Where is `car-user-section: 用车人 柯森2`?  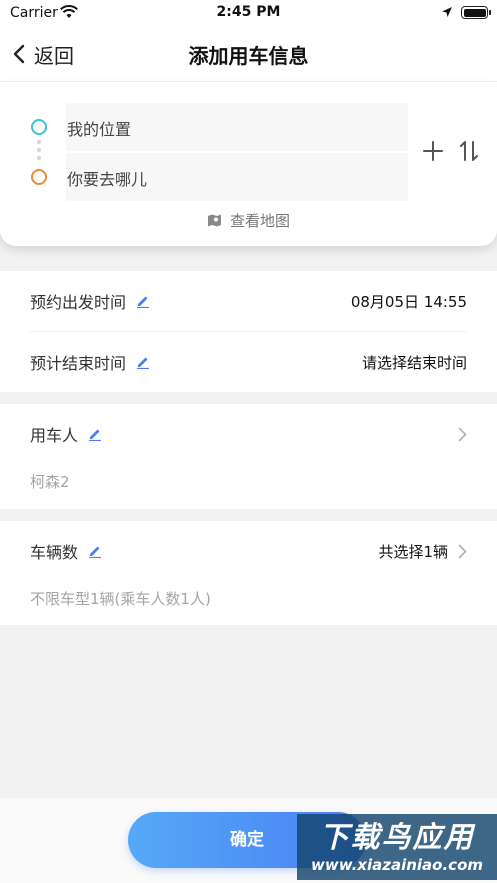
car-user-section: 用车人 柯森2 is located at coordinates (248, 456).